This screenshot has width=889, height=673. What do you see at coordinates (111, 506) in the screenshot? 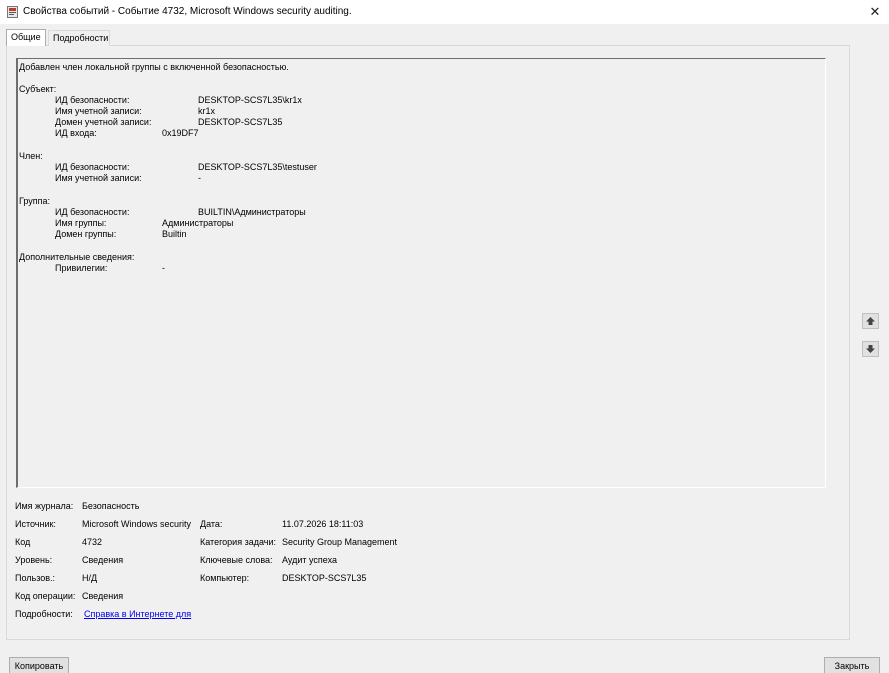
I see `log-name-value: Безопасность` at bounding box center [111, 506].